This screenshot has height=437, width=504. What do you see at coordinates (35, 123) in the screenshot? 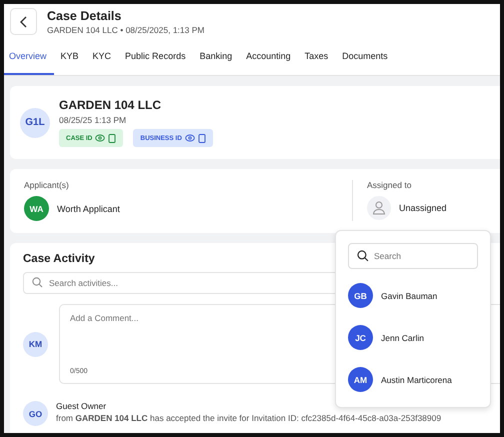
I see `avatar: G1L` at bounding box center [35, 123].